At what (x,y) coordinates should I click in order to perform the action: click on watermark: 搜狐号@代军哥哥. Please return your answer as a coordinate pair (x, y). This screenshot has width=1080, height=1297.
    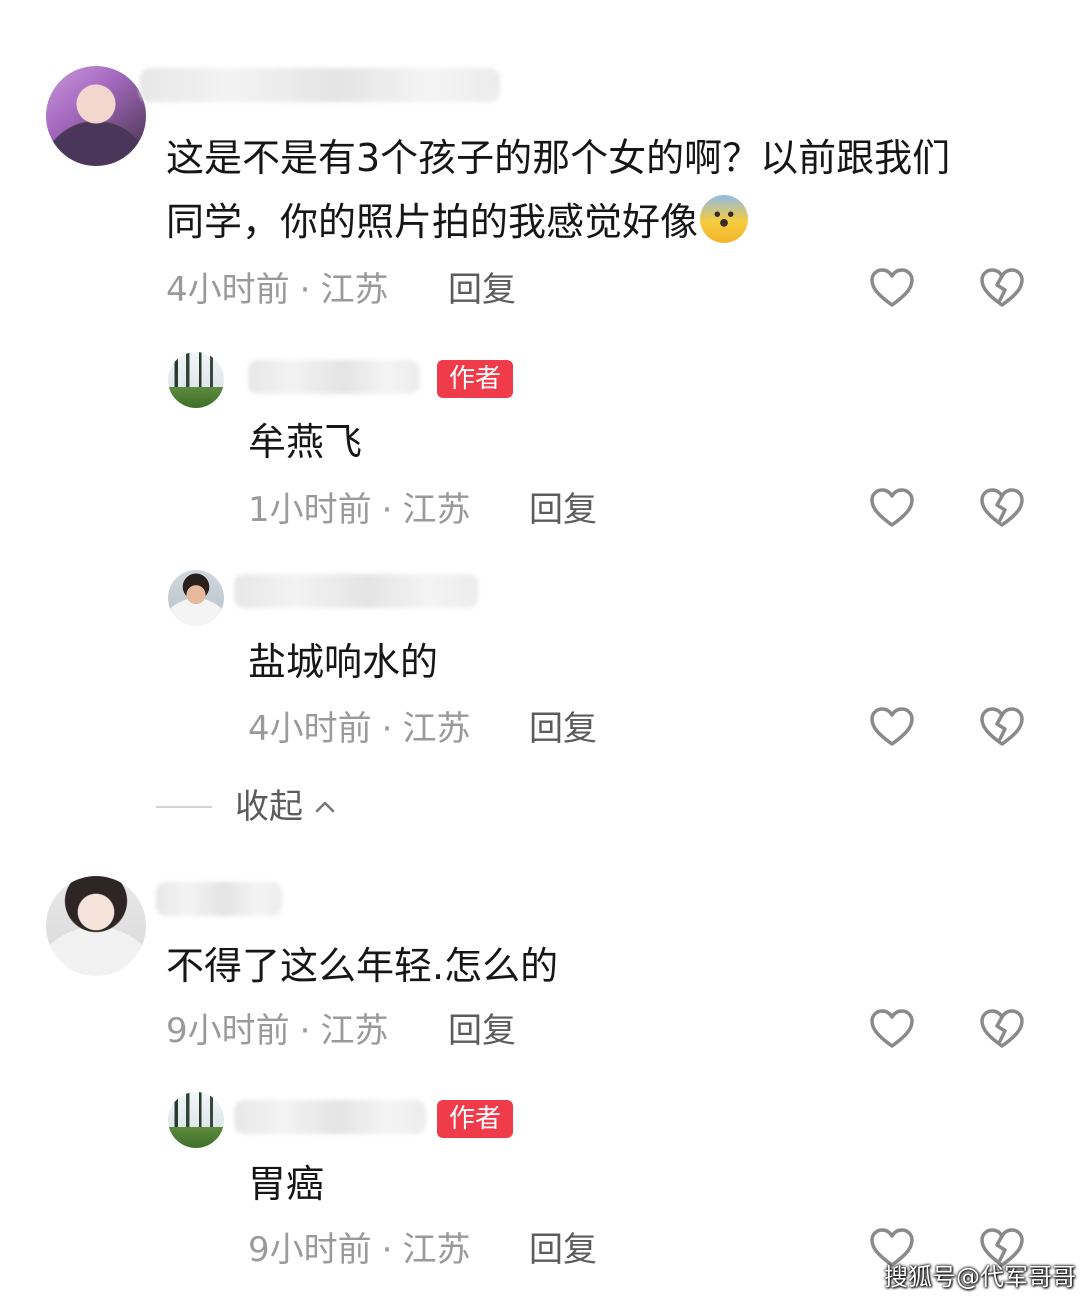
    Looking at the image, I should click on (980, 1277).